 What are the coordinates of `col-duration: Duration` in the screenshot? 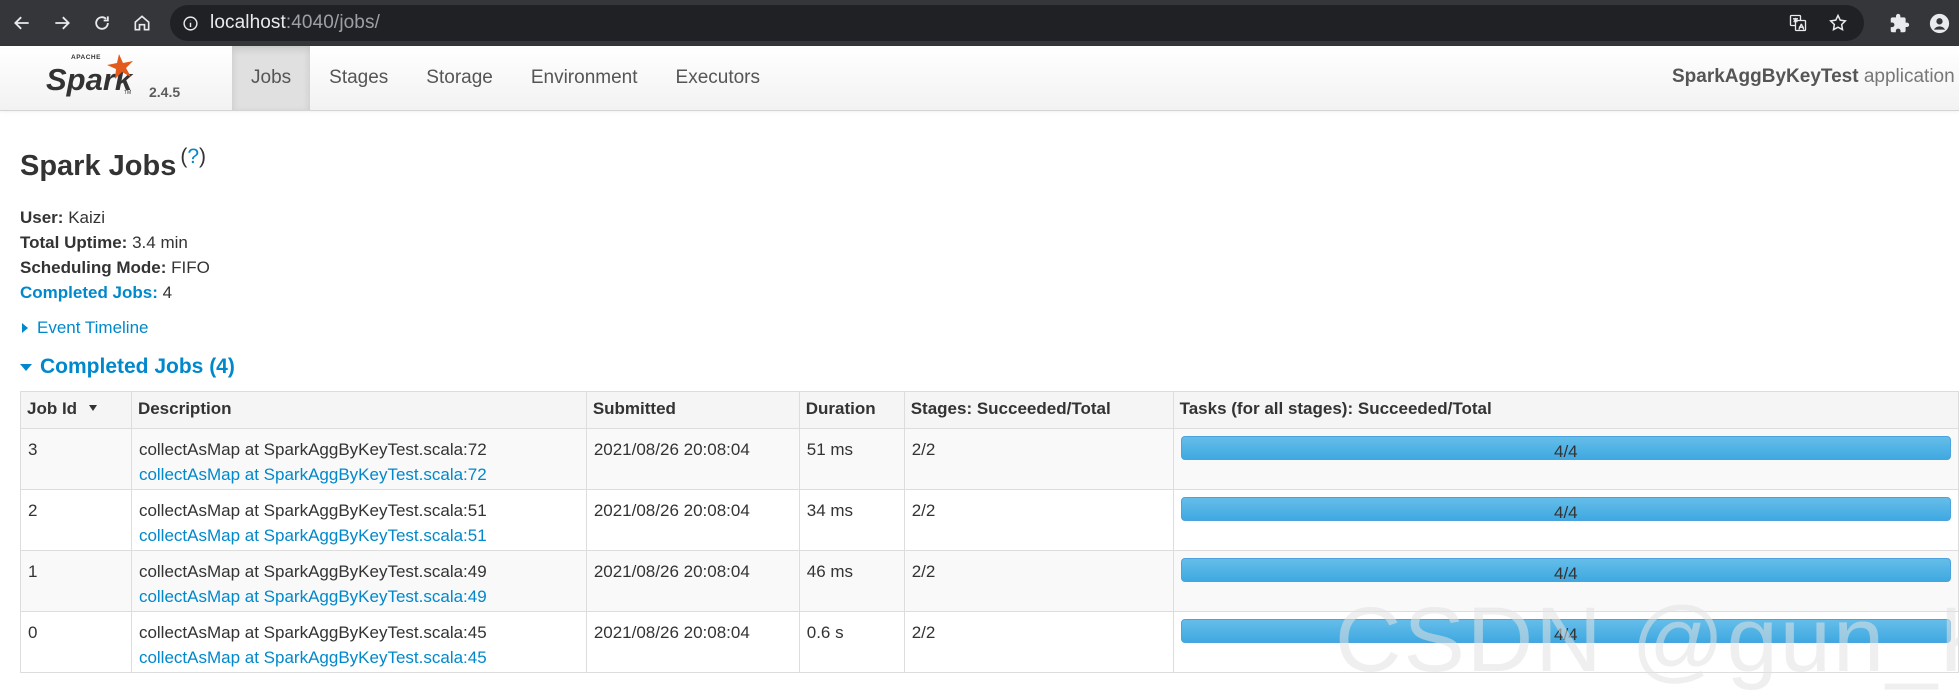 It's located at (851, 410).